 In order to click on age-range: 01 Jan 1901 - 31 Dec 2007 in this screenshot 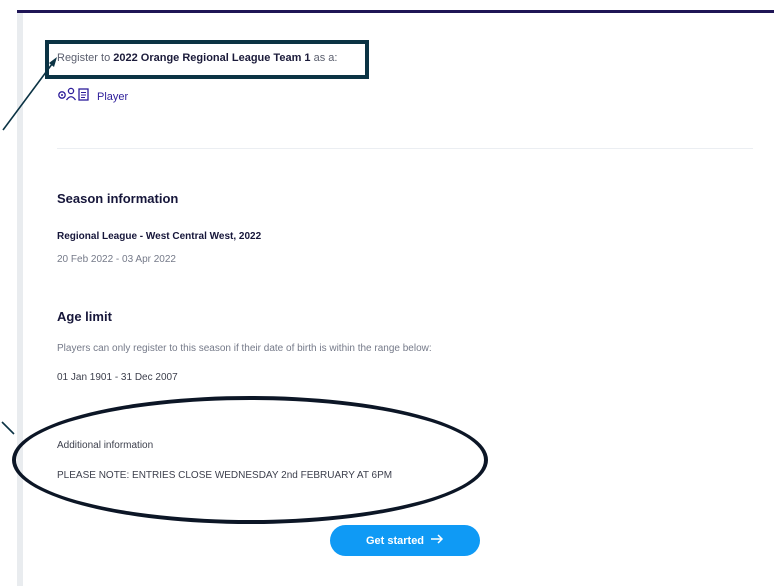, I will do `click(117, 377)`.